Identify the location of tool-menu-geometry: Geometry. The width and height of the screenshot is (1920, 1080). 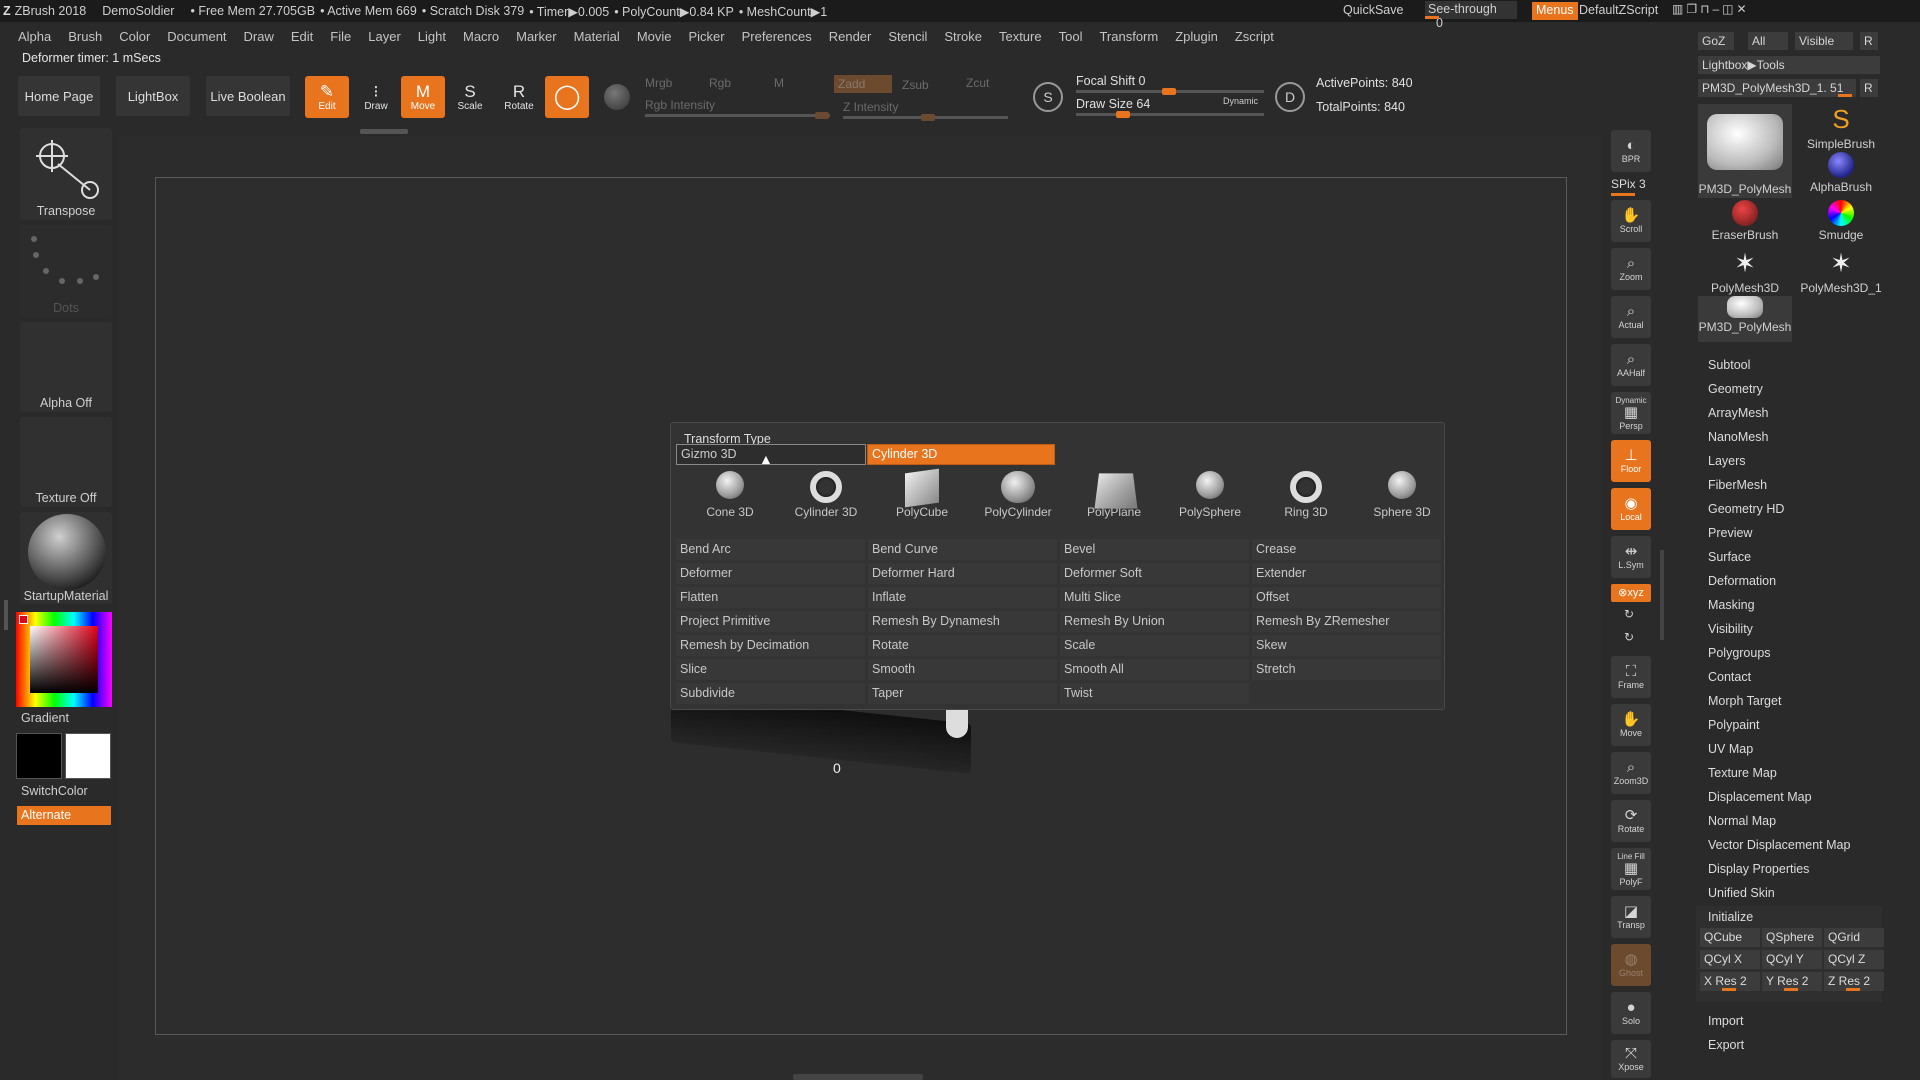
(1735, 389).